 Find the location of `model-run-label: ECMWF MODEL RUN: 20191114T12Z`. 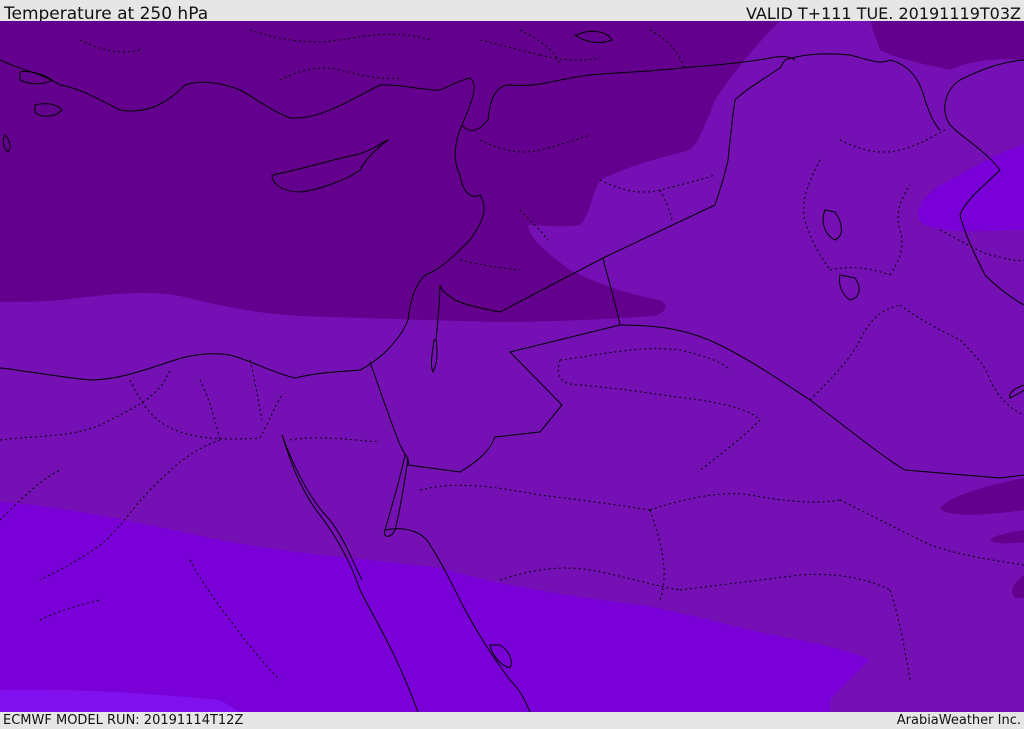

model-run-label: ECMWF MODEL RUN: 20191114T12Z is located at coordinates (123, 720).